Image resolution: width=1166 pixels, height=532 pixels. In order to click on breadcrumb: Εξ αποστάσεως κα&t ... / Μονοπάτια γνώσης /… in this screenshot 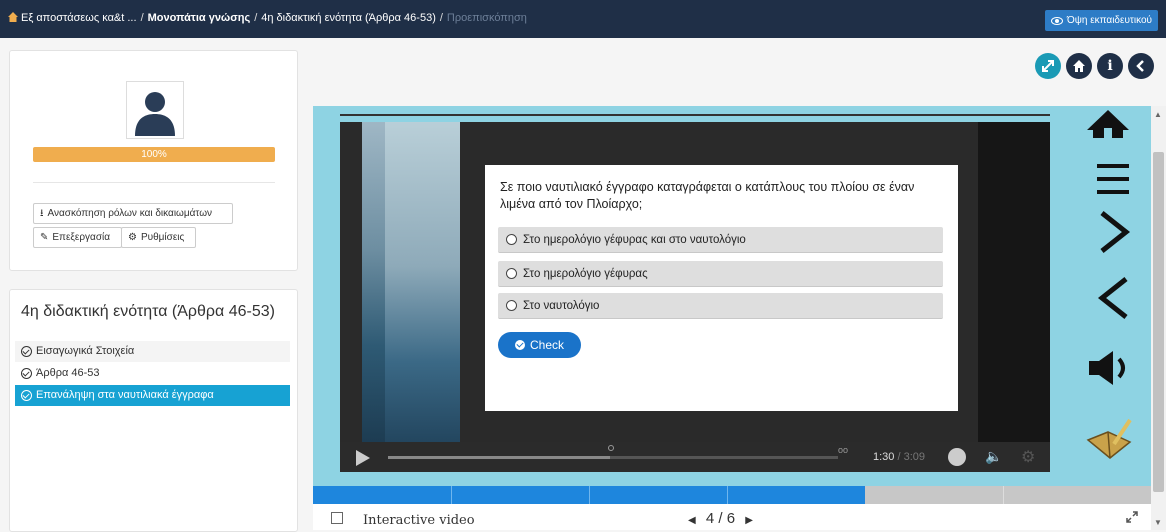, I will do `click(267, 18)`.